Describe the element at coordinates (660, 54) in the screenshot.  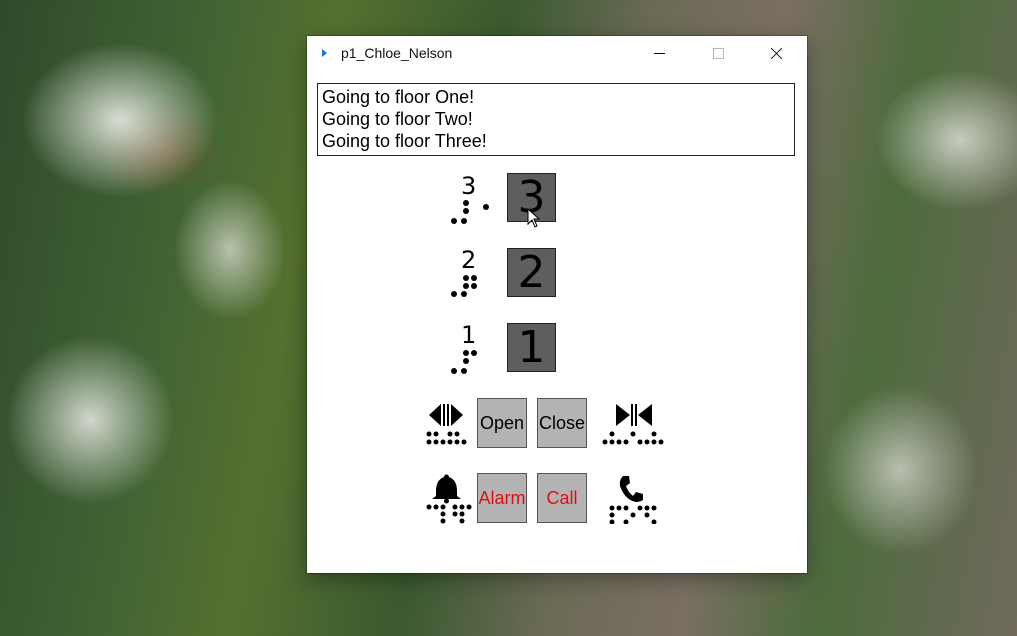
I see `minimize-button` at that location.